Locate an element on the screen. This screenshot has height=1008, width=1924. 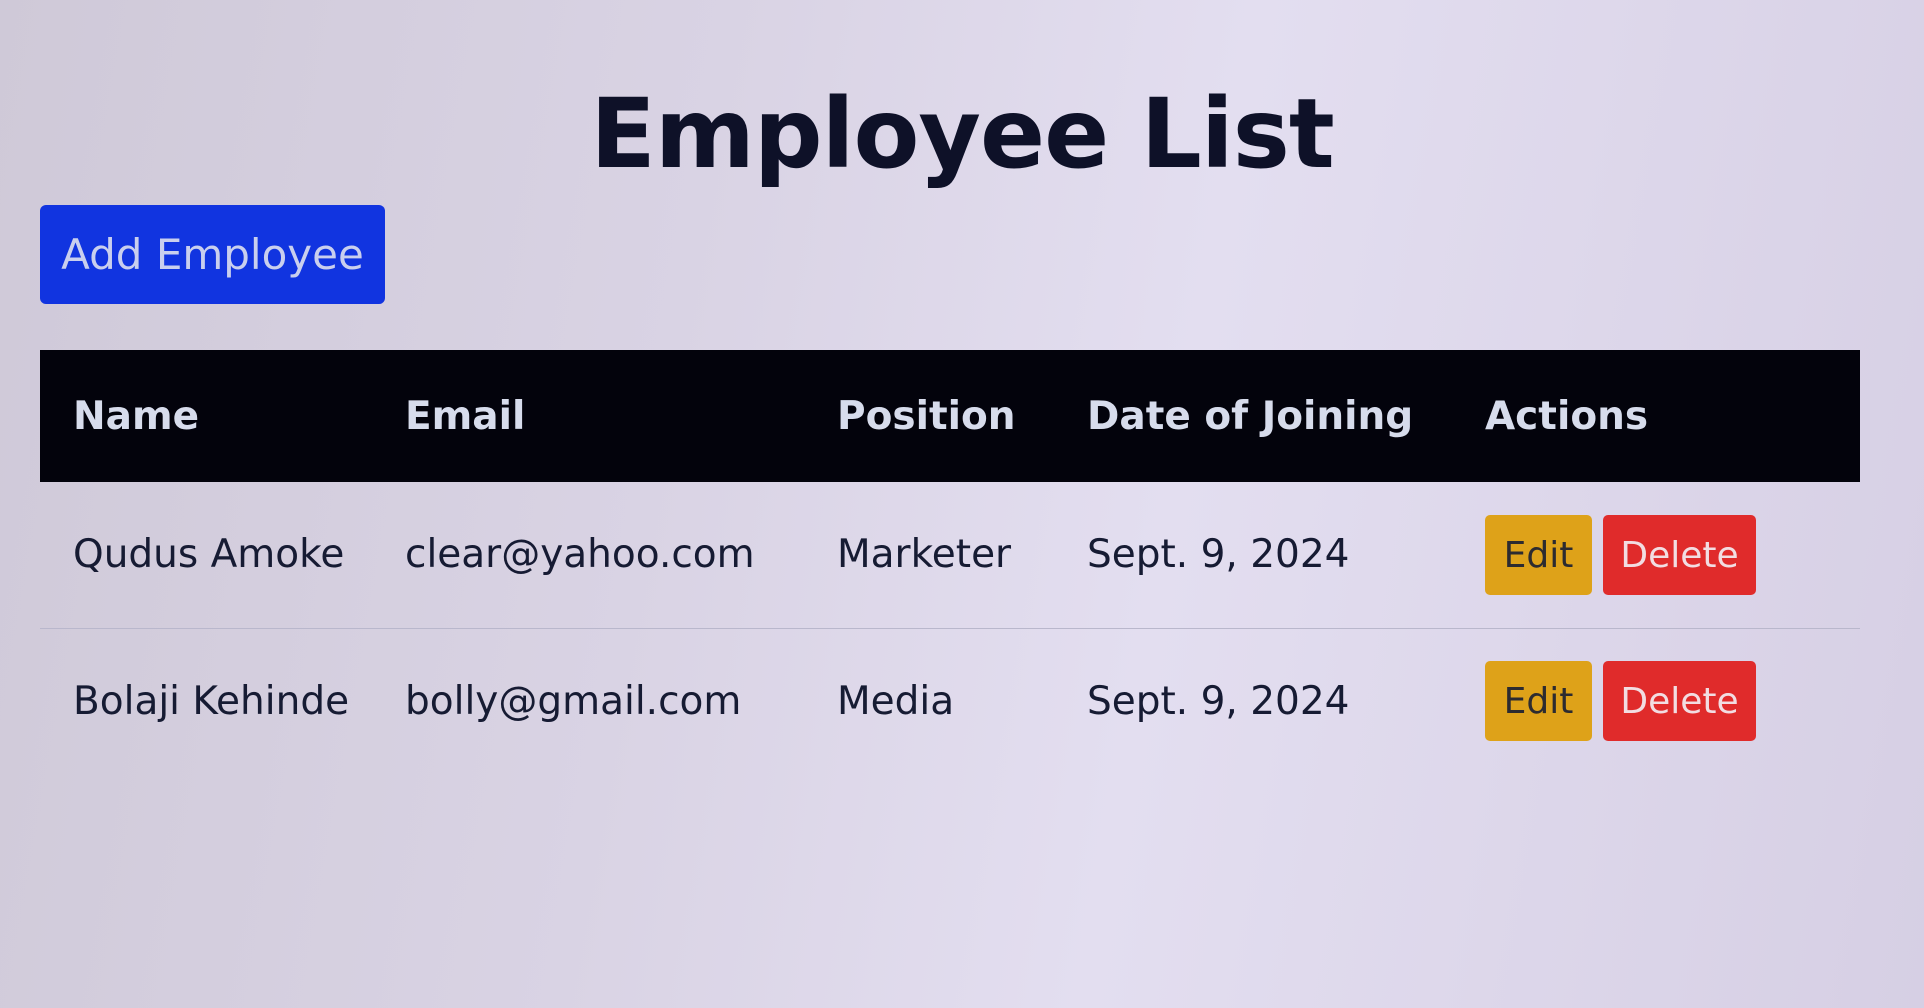
add-employee-button: Add Employee is located at coordinates (212, 254).